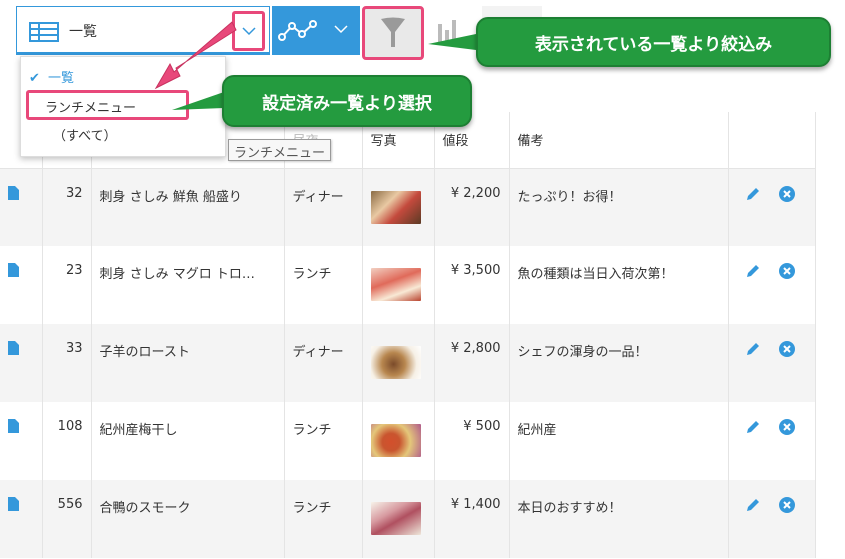  Describe the element at coordinates (67, 441) in the screenshot. I see `record-id: 108` at that location.